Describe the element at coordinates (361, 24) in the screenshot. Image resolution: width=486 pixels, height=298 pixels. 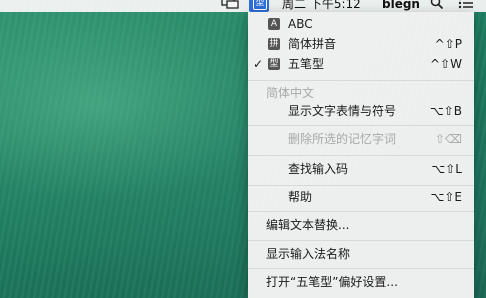
I see `menu-item-abc: A ABC` at that location.